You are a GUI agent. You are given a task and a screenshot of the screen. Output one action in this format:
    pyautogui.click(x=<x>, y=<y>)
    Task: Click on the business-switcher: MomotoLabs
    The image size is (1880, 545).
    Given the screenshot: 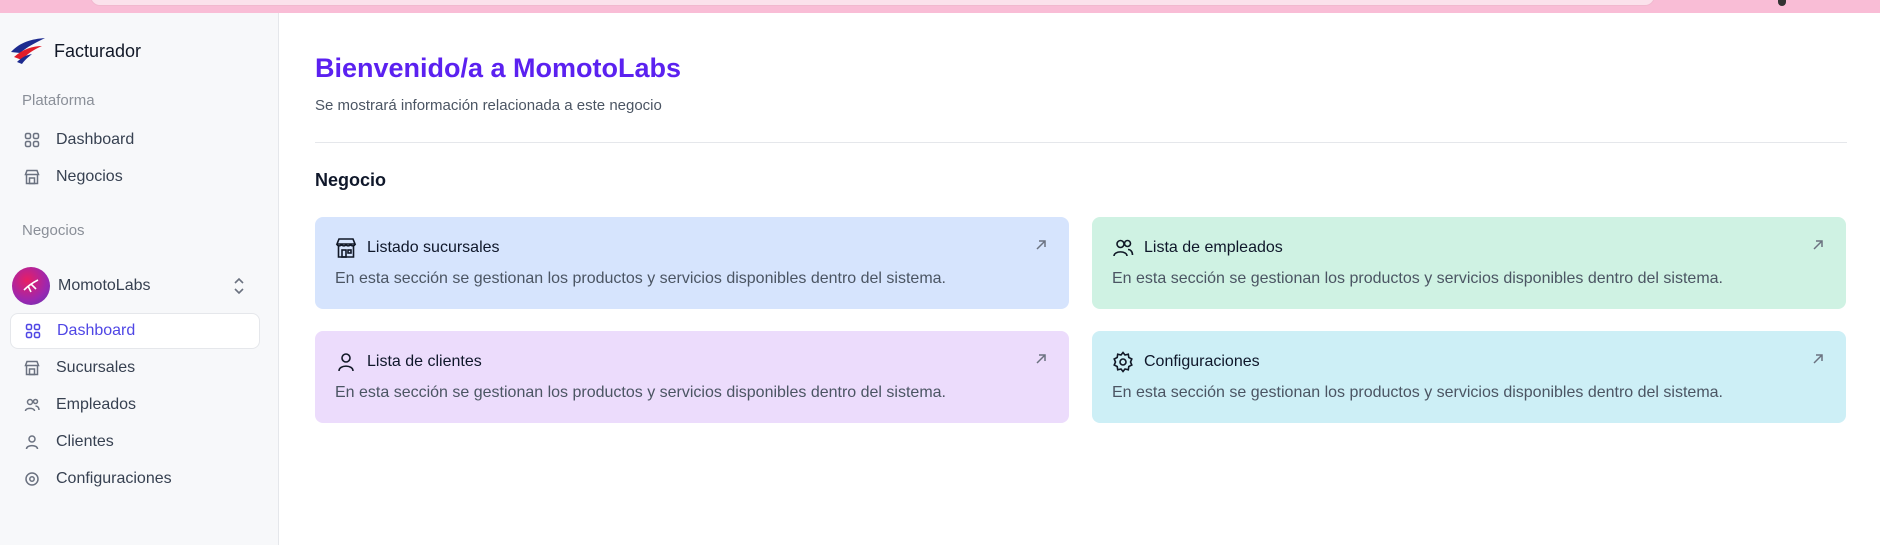 What is the action you would take?
    pyautogui.click(x=136, y=286)
    